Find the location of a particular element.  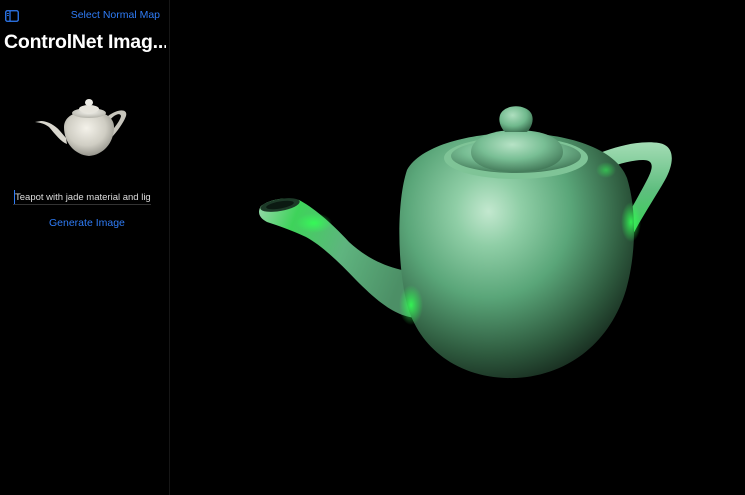

select-normal-map-button: Select Normal Map is located at coordinates (115, 15).